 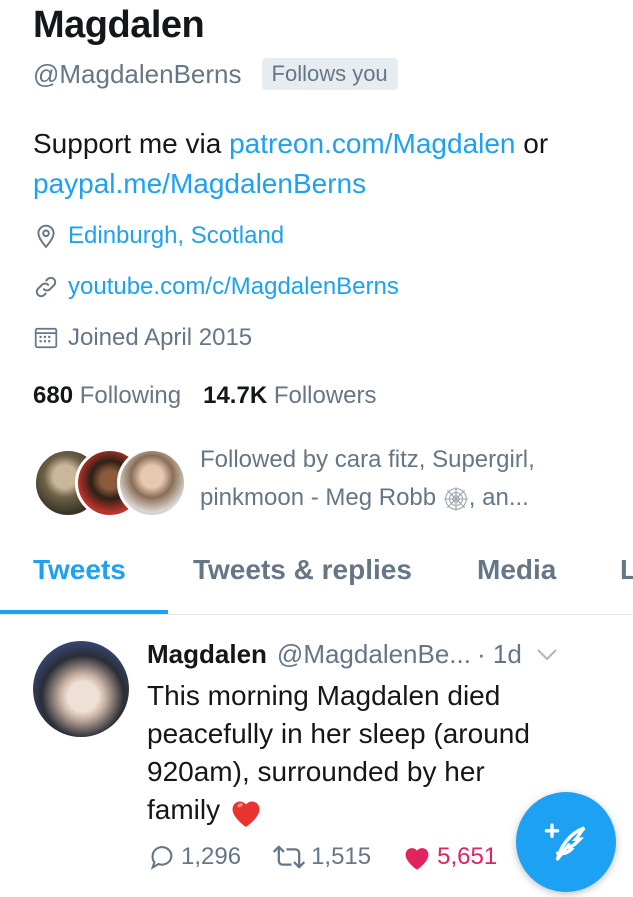 I want to click on tweet-text-line: 920am), surrounded by her, so click(x=316, y=771).